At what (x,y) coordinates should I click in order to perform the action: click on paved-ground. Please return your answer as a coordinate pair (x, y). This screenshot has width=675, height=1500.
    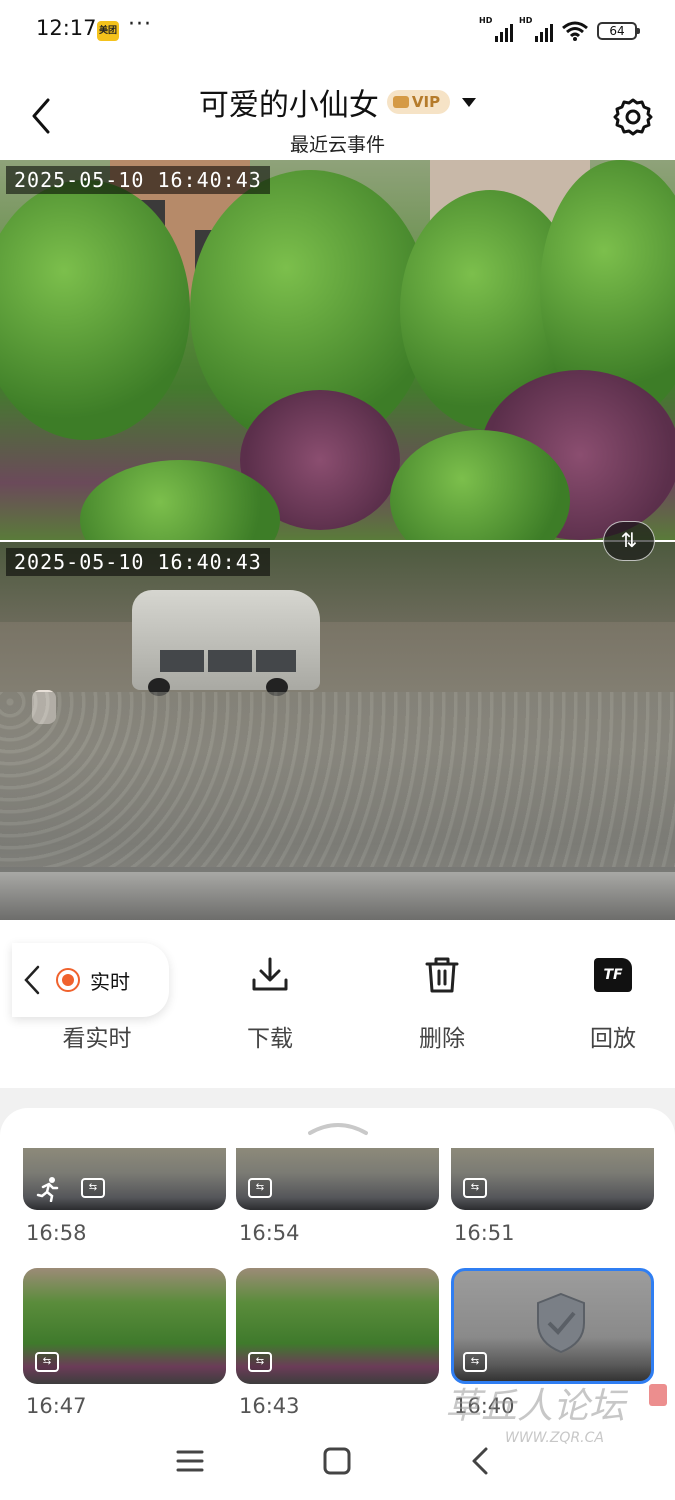
    Looking at the image, I should click on (337, 779).